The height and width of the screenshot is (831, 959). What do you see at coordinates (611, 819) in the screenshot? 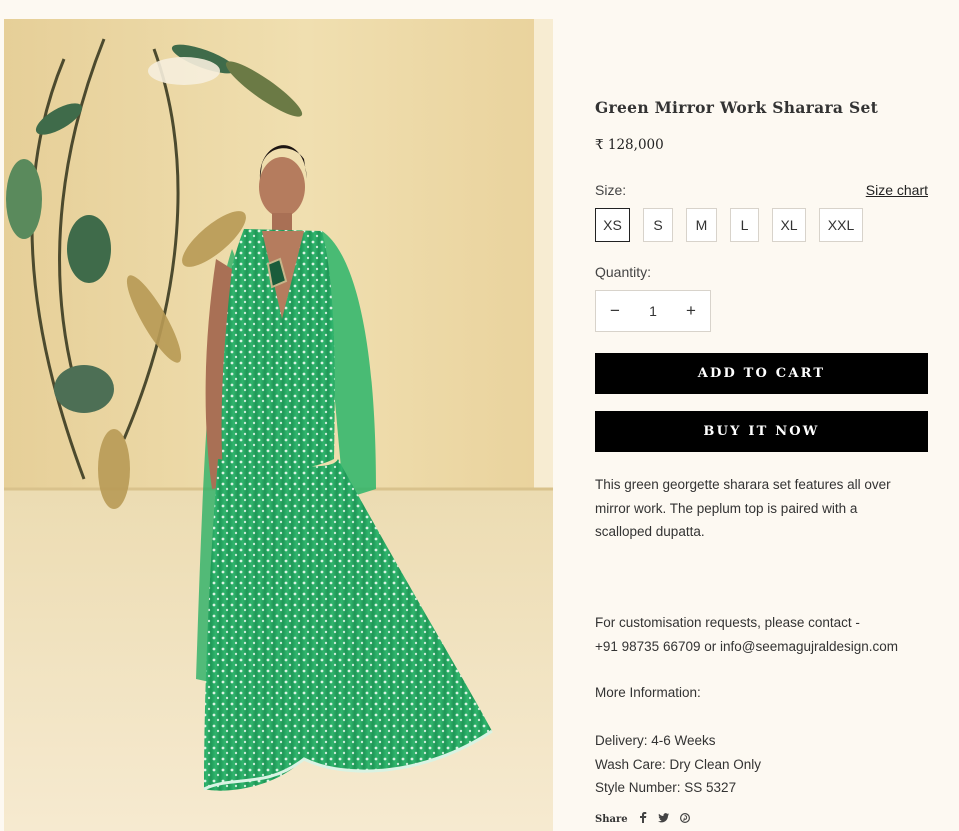
I see `share-label: Share` at bounding box center [611, 819].